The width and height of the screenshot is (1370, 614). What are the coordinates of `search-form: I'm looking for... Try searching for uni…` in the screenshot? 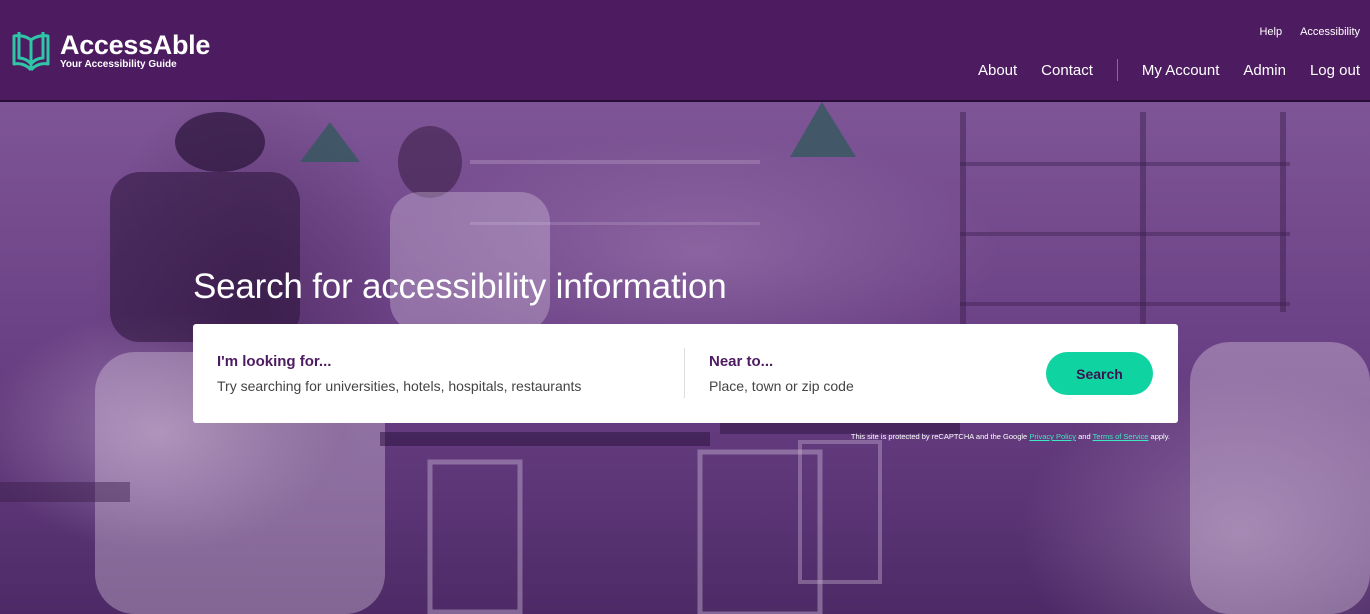 It's located at (685, 373).